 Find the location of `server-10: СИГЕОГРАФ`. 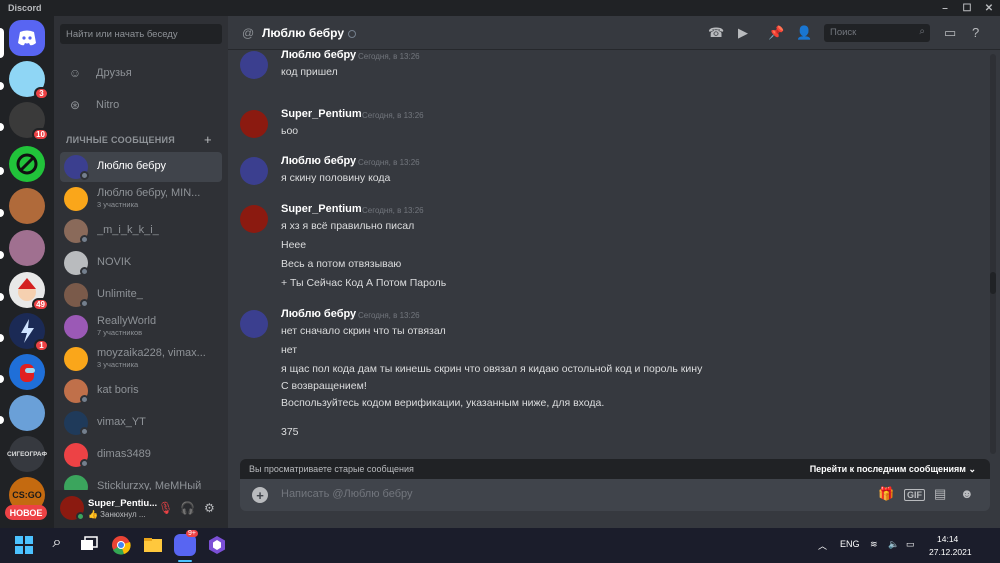

server-10: СИГЕОГРАФ is located at coordinates (27, 454).